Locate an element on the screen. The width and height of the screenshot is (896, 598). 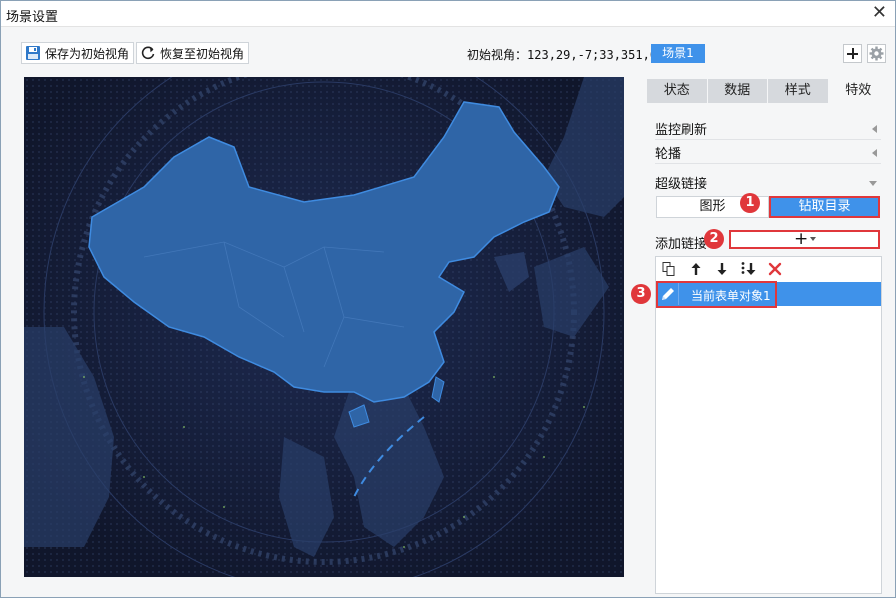
plus-icon: + is located at coordinates (801, 239).